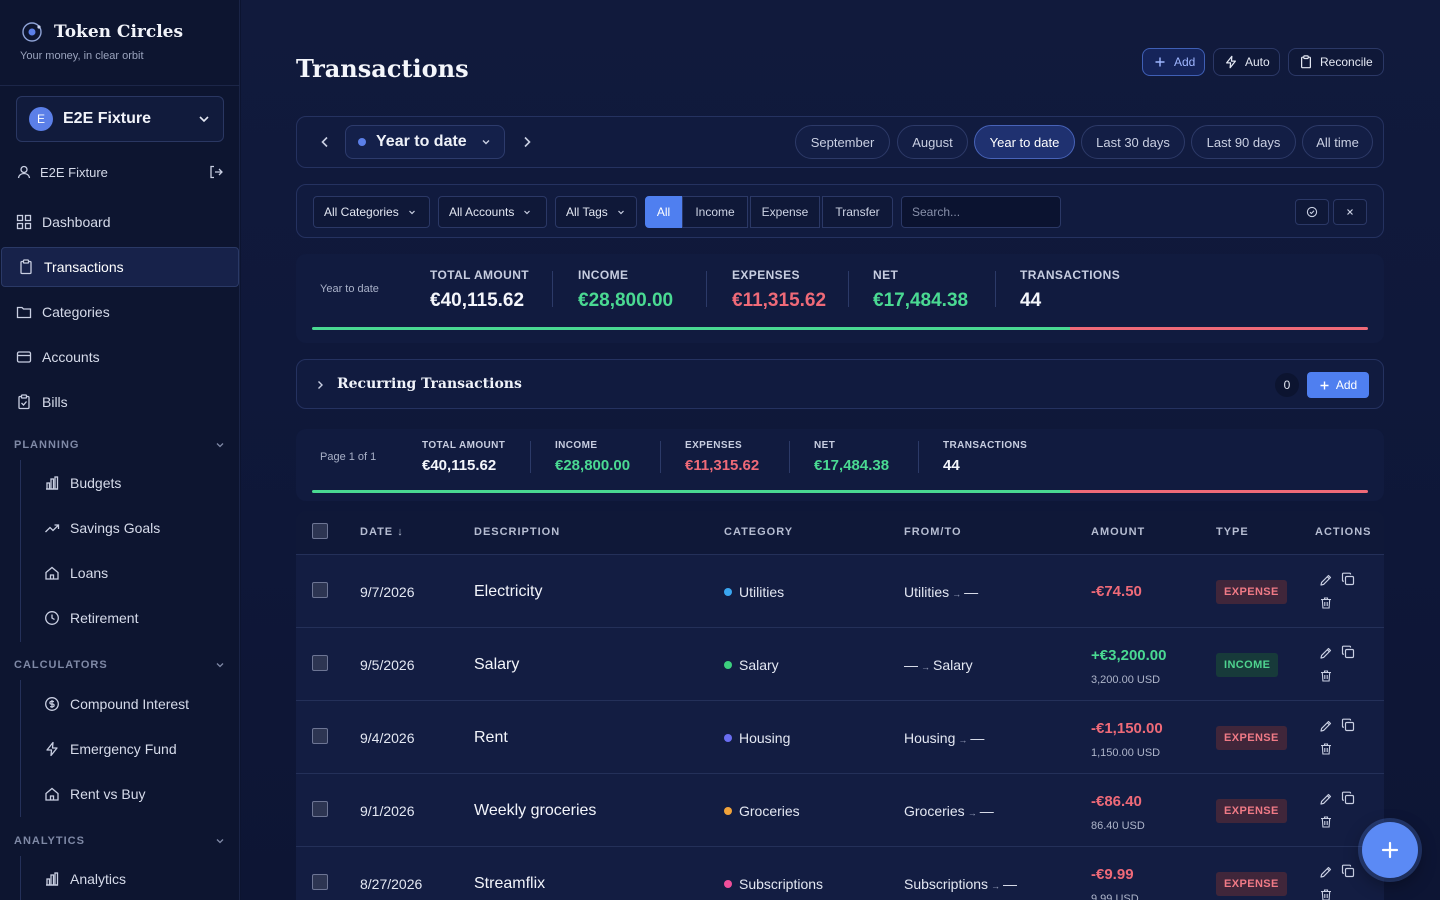 The height and width of the screenshot is (900, 1440). What do you see at coordinates (925, 667) in the screenshot?
I see `arrow-right-icon: →` at bounding box center [925, 667].